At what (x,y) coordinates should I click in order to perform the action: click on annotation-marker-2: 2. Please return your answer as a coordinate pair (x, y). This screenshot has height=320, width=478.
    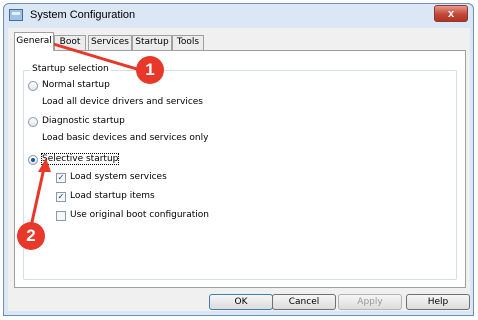
    Looking at the image, I should click on (31, 236).